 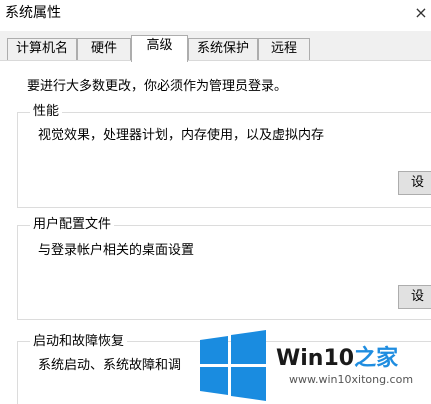 I want to click on admin-notice: 要进行大多数更改，你必须作为管理员登录。, so click(x=157, y=86).